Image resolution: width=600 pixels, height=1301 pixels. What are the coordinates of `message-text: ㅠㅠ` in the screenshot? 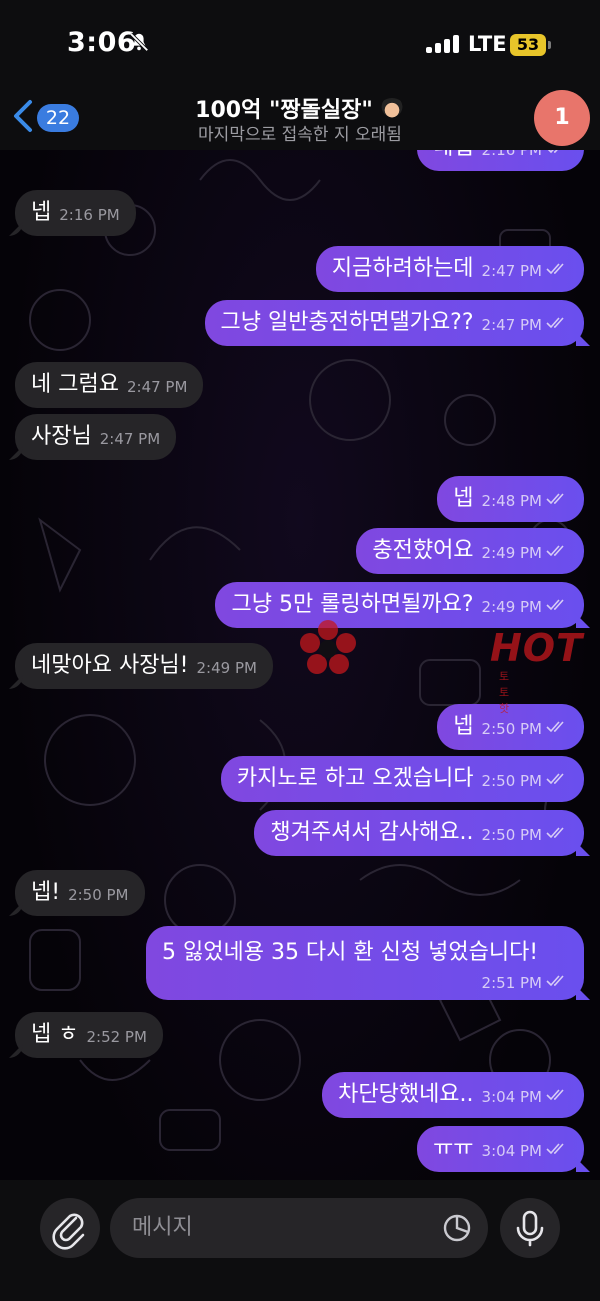 It's located at (453, 1148).